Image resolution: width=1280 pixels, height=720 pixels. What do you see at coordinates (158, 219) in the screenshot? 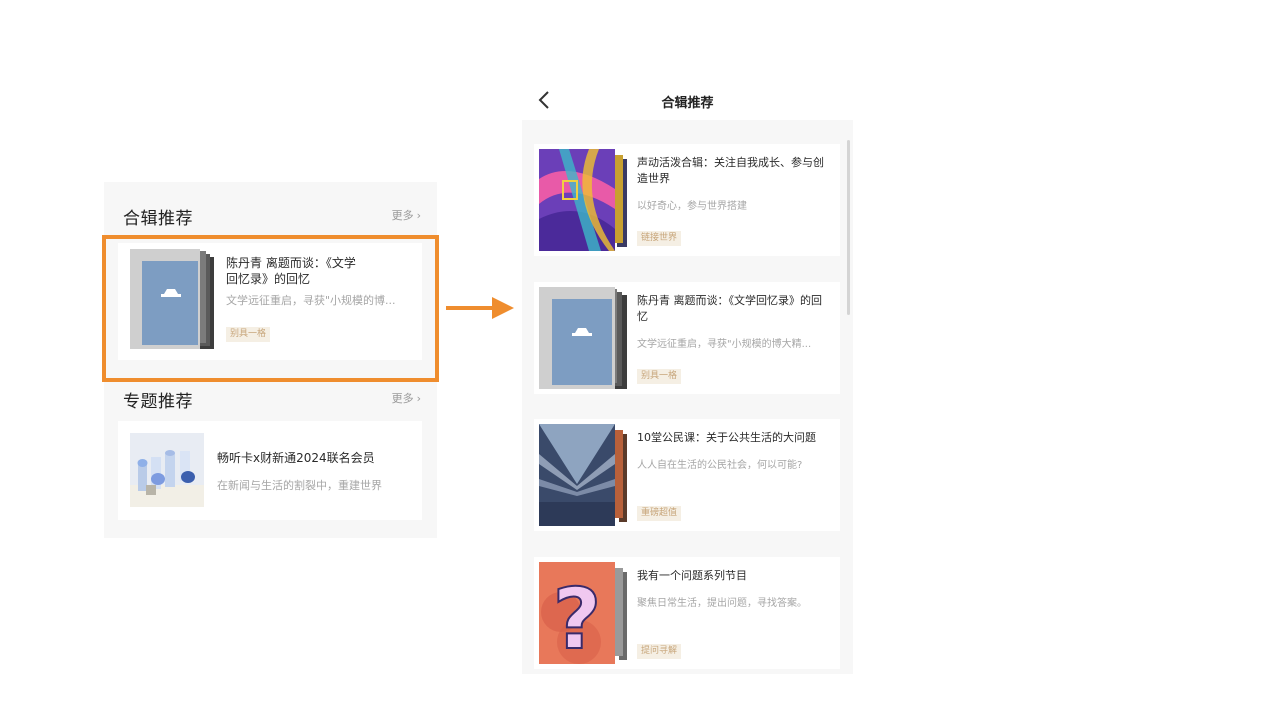
I see `collections-section-title: 合辑推荐` at bounding box center [158, 219].